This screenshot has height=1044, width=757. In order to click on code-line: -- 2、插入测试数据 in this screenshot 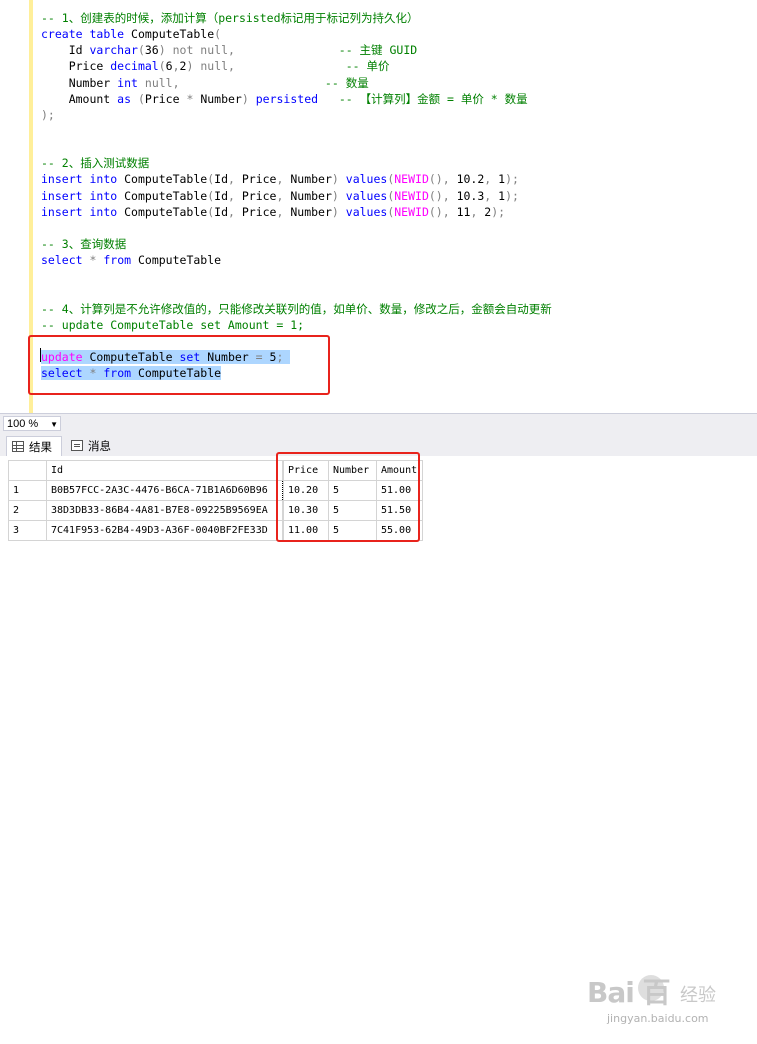, I will do `click(296, 163)`.